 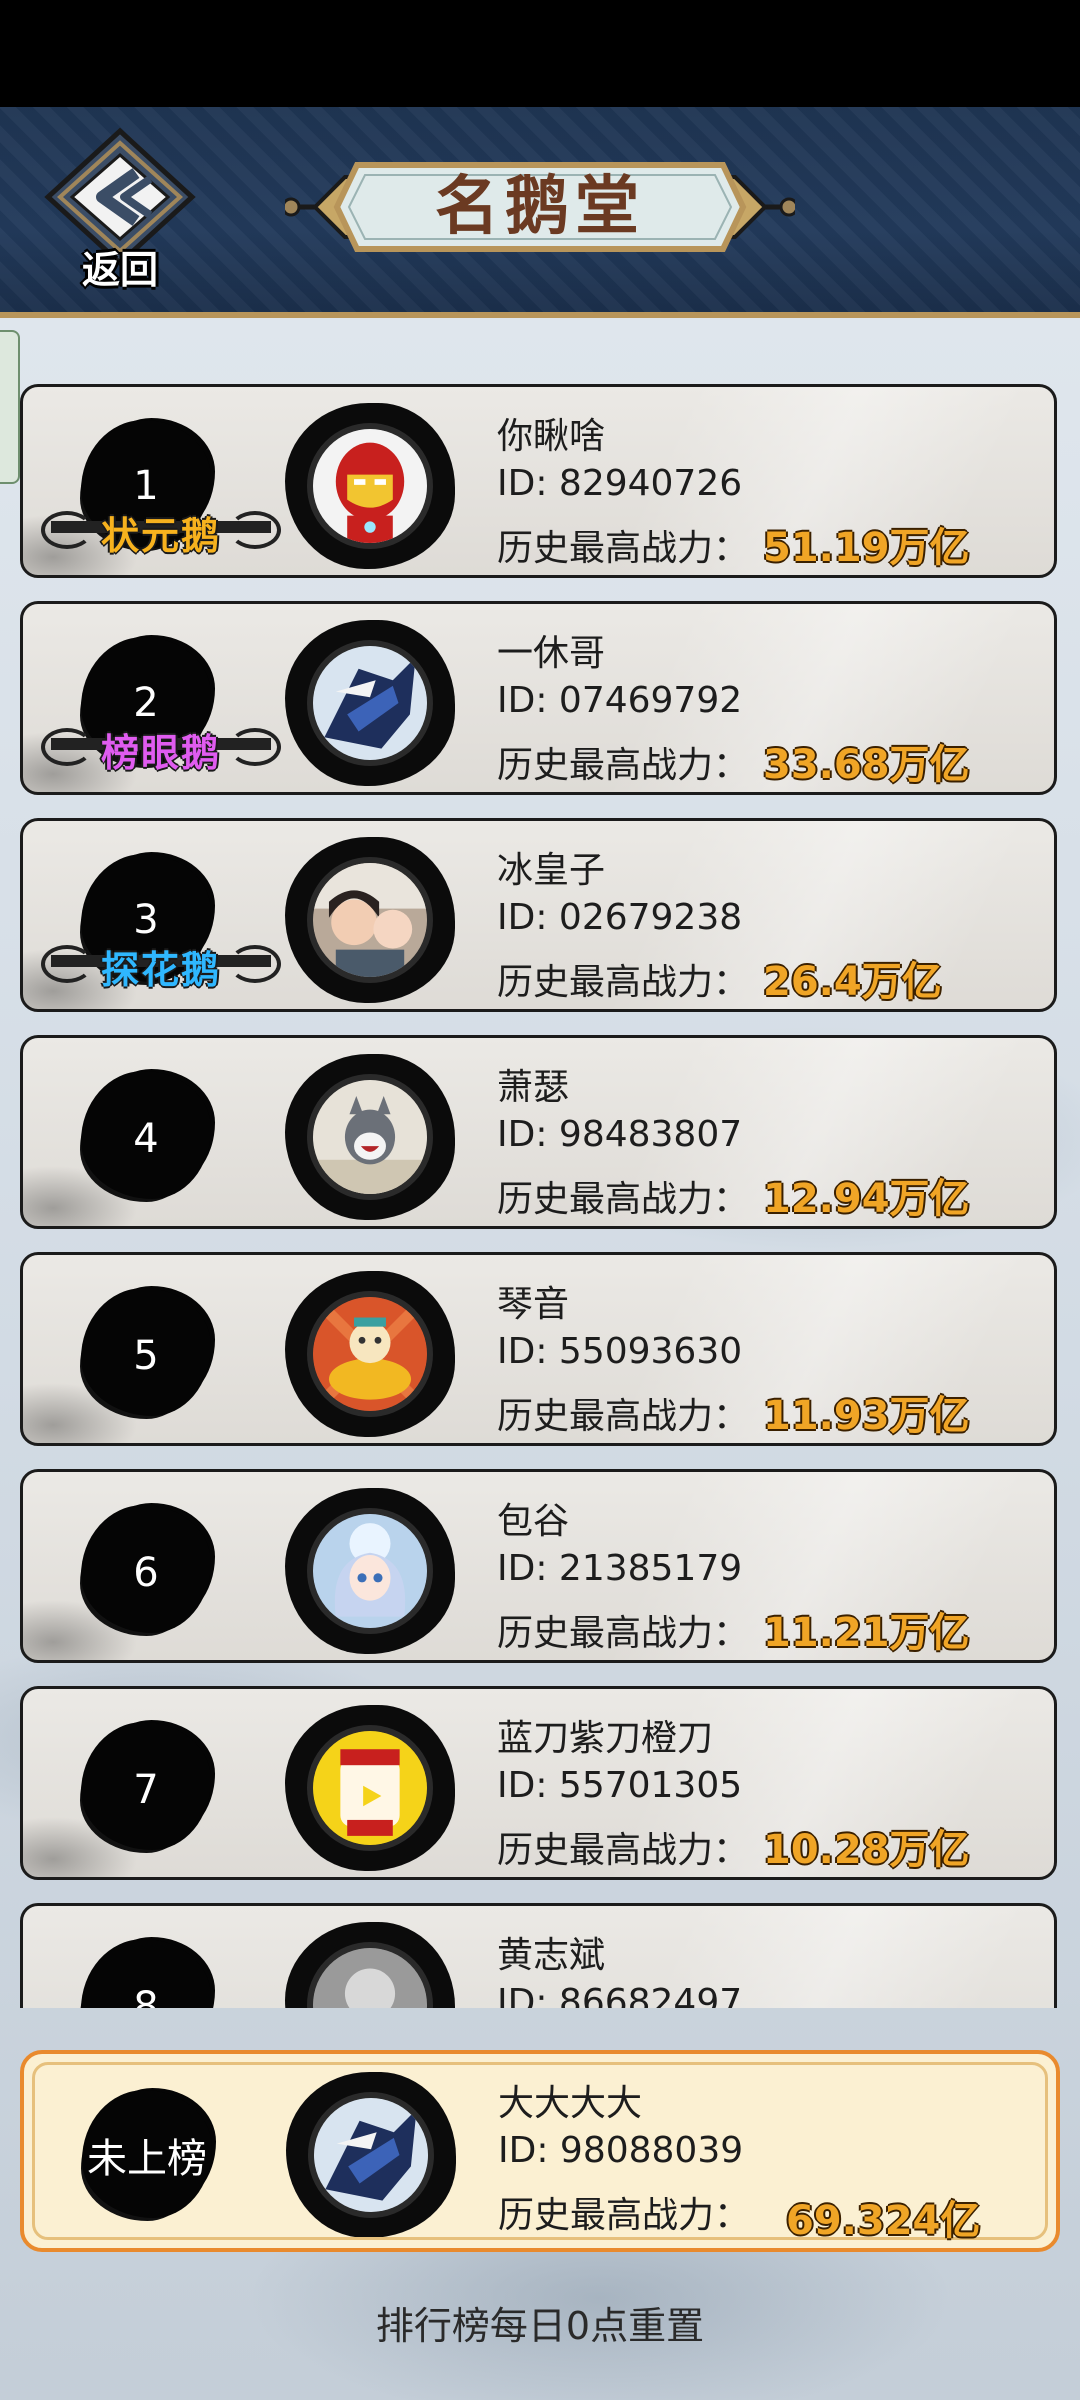 I want to click on cartoon-cat-avatar-icon, so click(x=370, y=1137).